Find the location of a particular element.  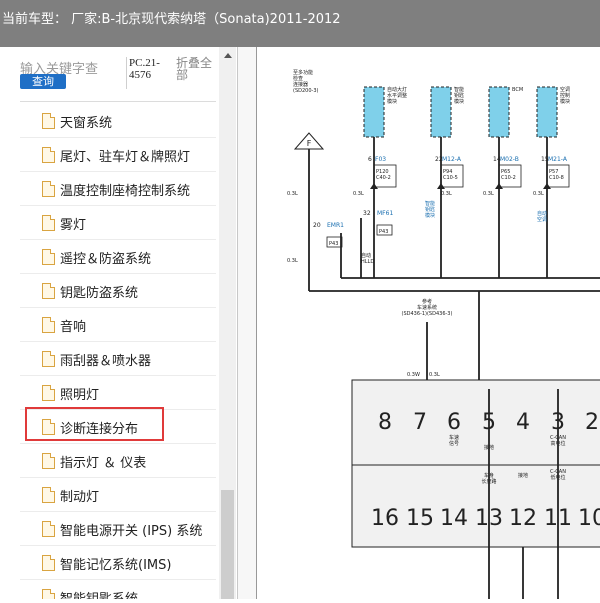

query-button: 查询 is located at coordinates (43, 81).